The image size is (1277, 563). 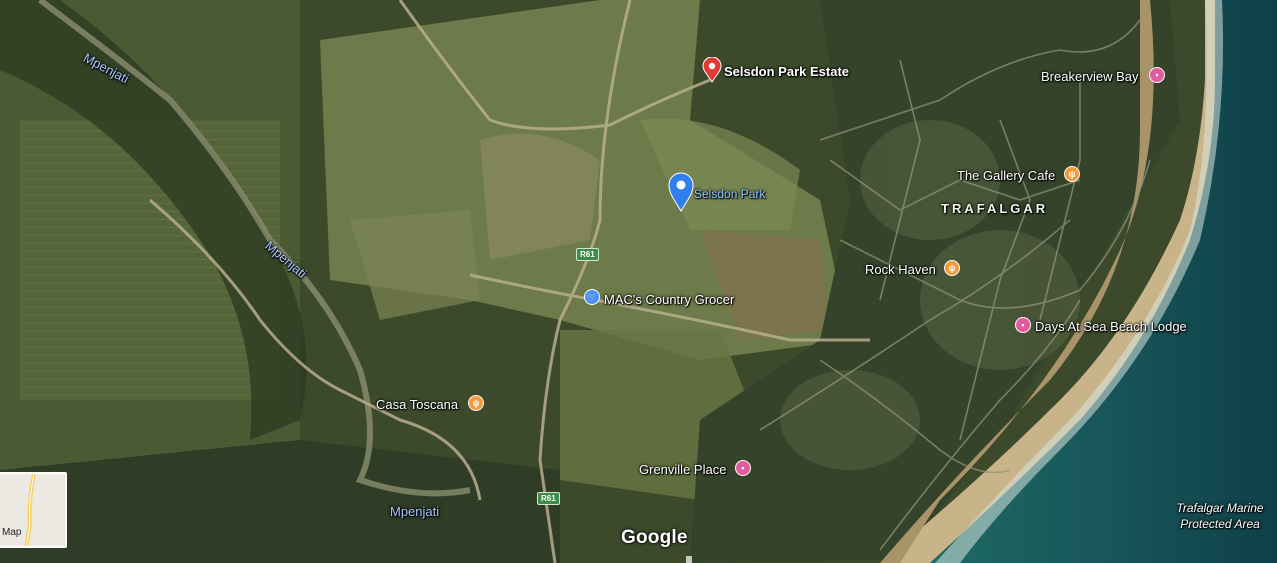 What do you see at coordinates (12, 532) in the screenshot?
I see `minimap-label: Map` at bounding box center [12, 532].